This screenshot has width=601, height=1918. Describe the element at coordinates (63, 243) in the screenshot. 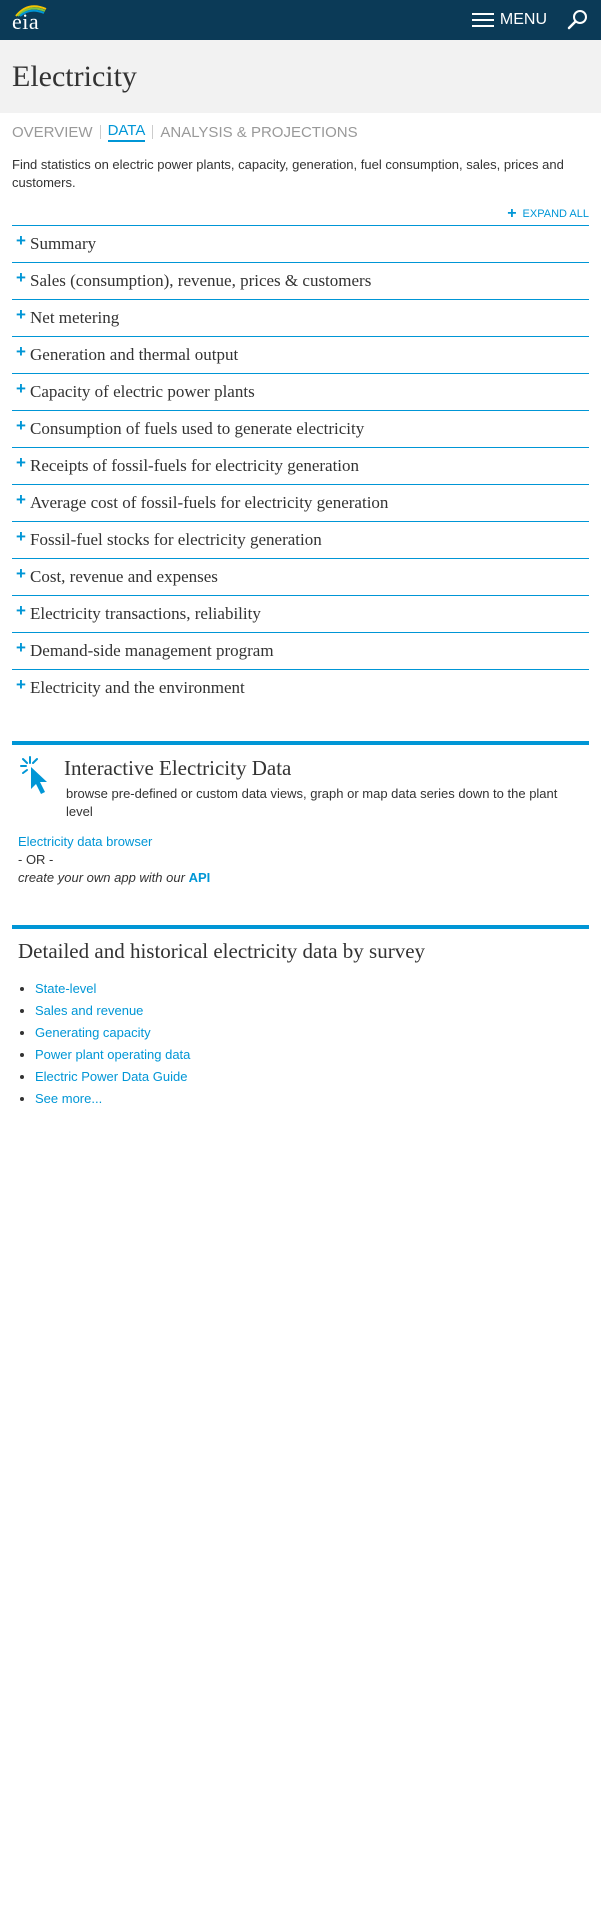

I see `accordion-item-label: Summary` at that location.